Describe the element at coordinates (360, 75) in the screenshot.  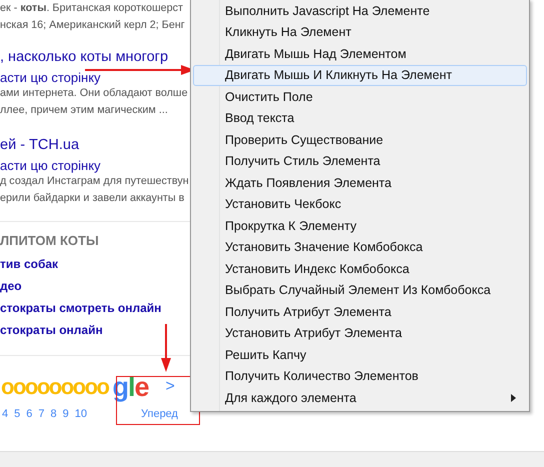
I see `menu-item: Двигать Мышь И Кликнуть На Элемент` at that location.